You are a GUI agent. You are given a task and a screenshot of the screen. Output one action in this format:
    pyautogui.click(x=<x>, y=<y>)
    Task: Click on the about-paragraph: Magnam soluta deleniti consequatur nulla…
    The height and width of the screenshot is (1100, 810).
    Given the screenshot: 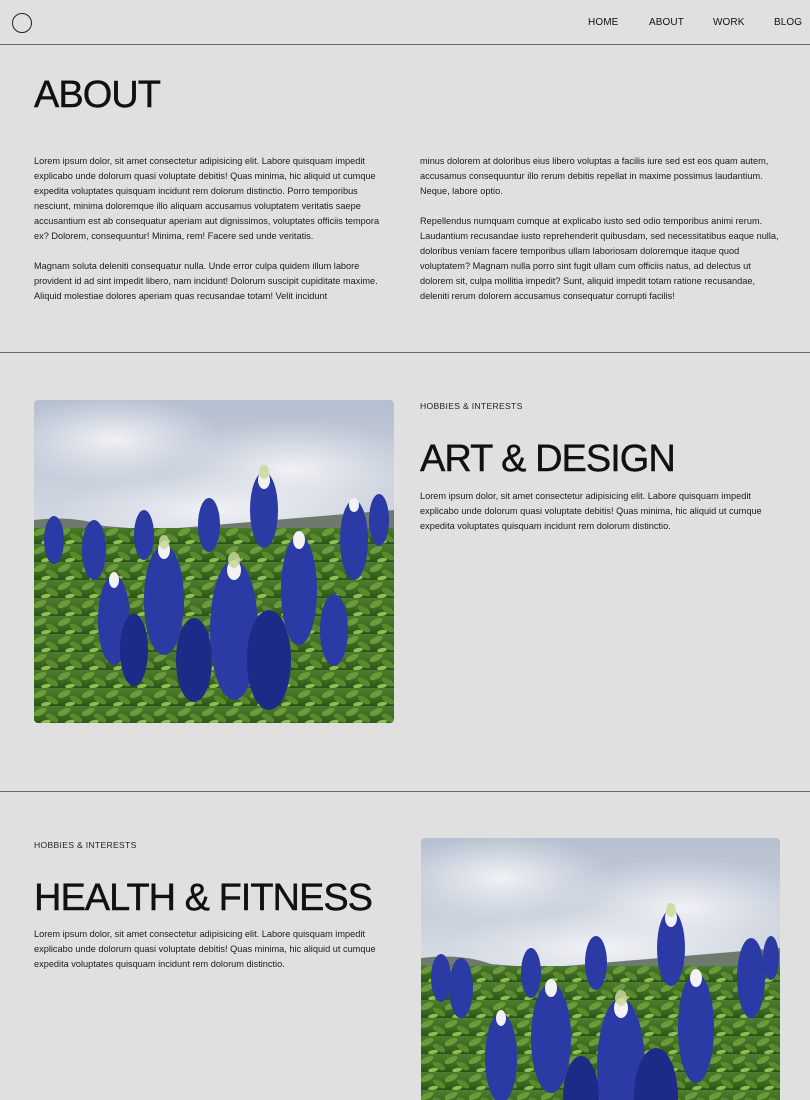 What is the action you would take?
    pyautogui.click(x=206, y=281)
    